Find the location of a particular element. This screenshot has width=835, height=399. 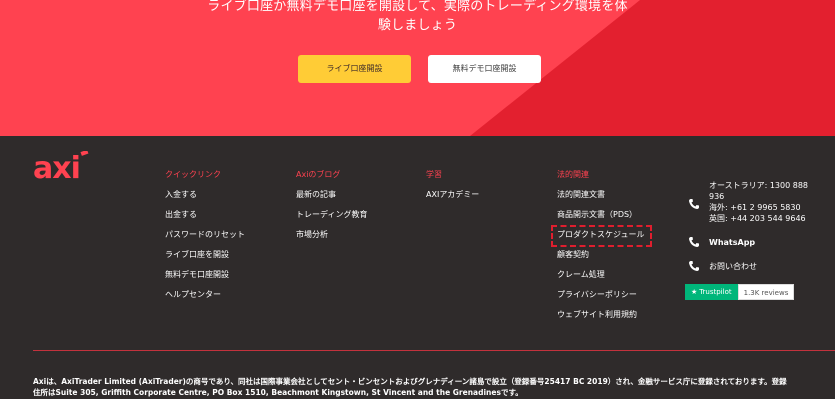

link-client-agreement: 顧客契約 is located at coordinates (600, 259).